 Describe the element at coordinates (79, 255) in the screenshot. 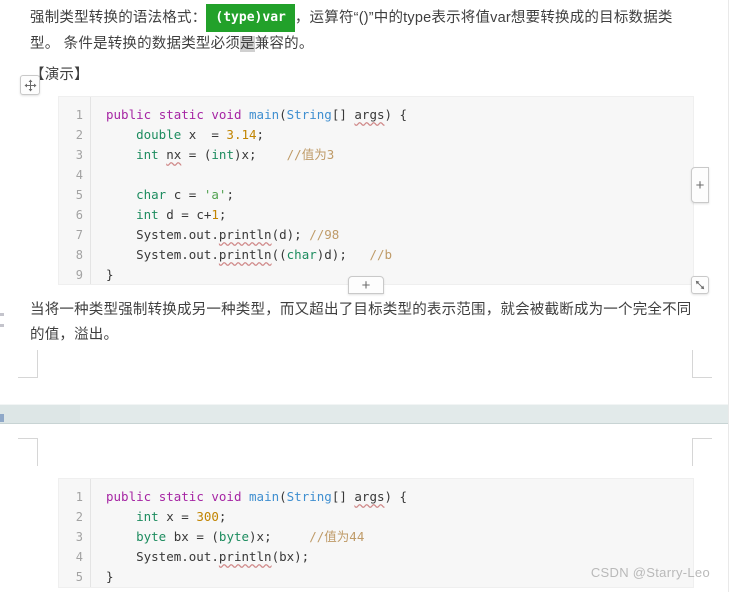

I see `line-number: 8` at that location.